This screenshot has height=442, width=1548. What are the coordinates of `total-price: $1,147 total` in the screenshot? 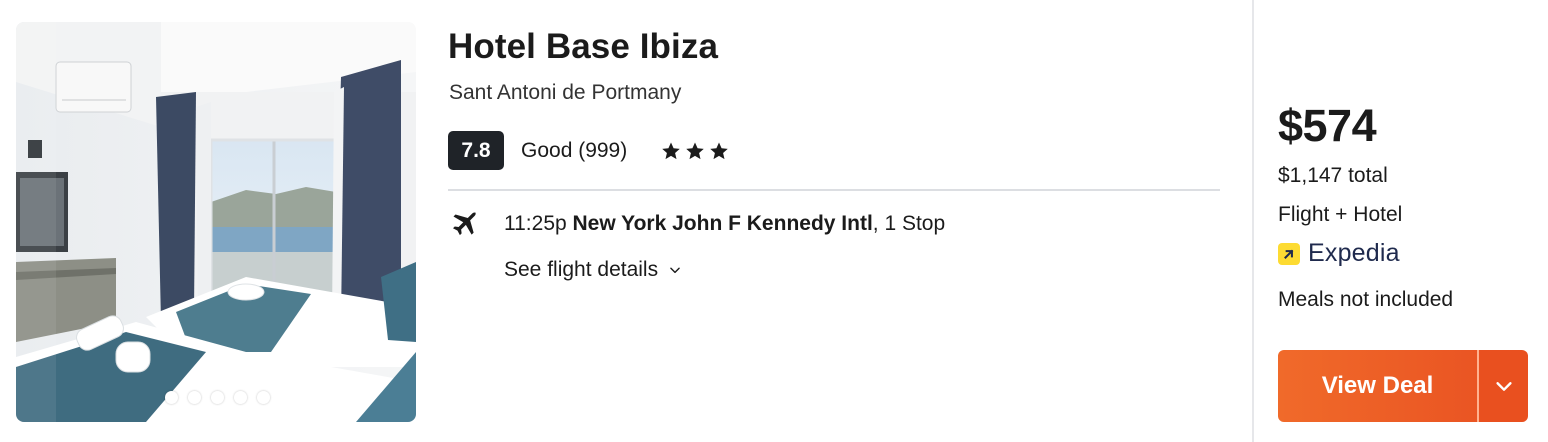 It's located at (1333, 175).